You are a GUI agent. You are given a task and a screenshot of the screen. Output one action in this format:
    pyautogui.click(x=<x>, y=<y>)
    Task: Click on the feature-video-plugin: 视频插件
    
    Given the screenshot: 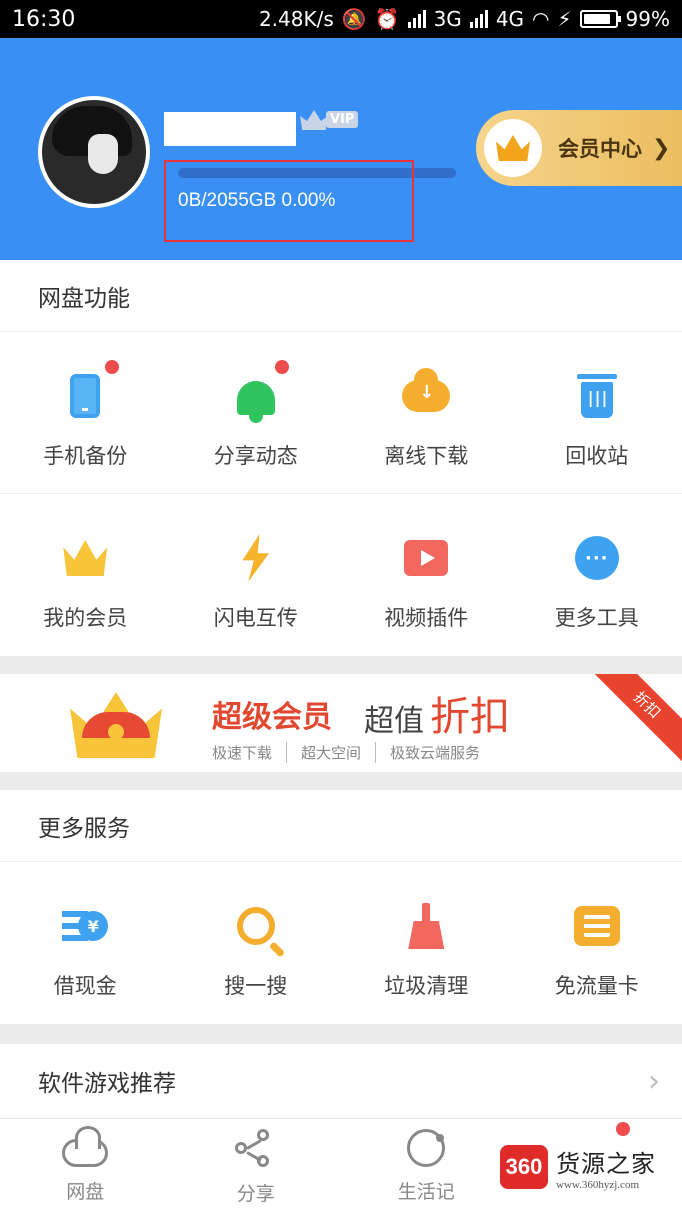 What is the action you would take?
    pyautogui.click(x=426, y=575)
    